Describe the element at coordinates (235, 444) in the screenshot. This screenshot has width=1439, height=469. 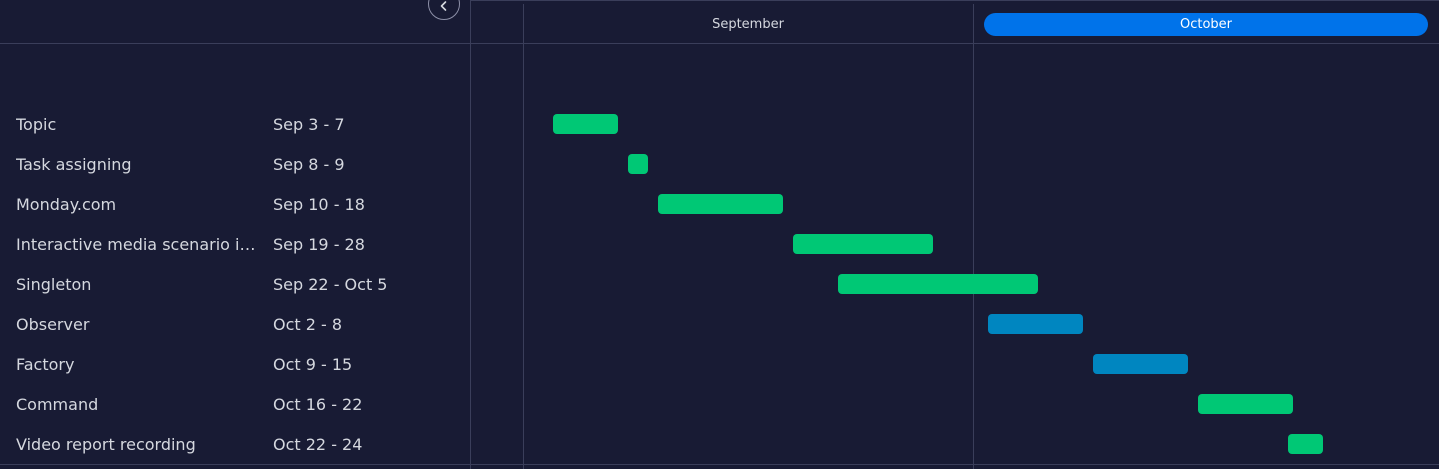
I see `task-row: Video report recording Oct 22 - 24` at that location.